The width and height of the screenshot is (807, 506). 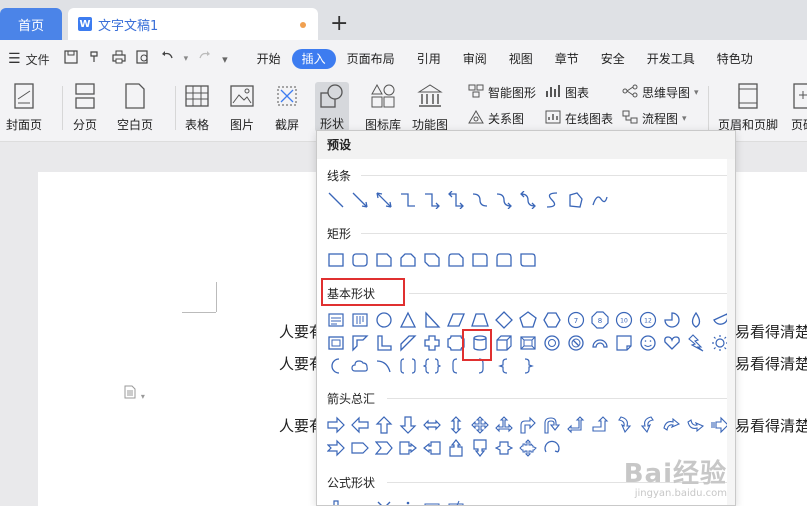 What do you see at coordinates (339, 24) in the screenshot?
I see `new-tab-button: +` at bounding box center [339, 24].